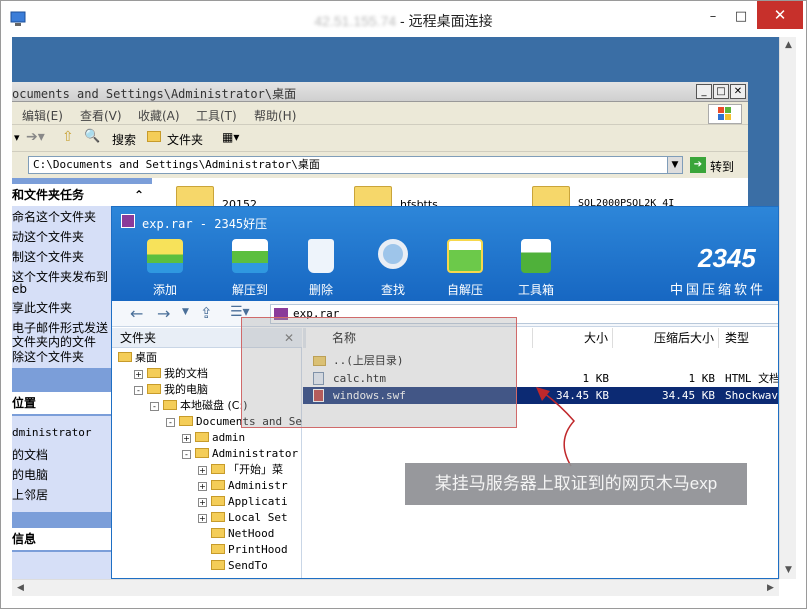 This screenshot has height=609, width=807. I want to click on sfx-button: 自解压, so click(465, 268).